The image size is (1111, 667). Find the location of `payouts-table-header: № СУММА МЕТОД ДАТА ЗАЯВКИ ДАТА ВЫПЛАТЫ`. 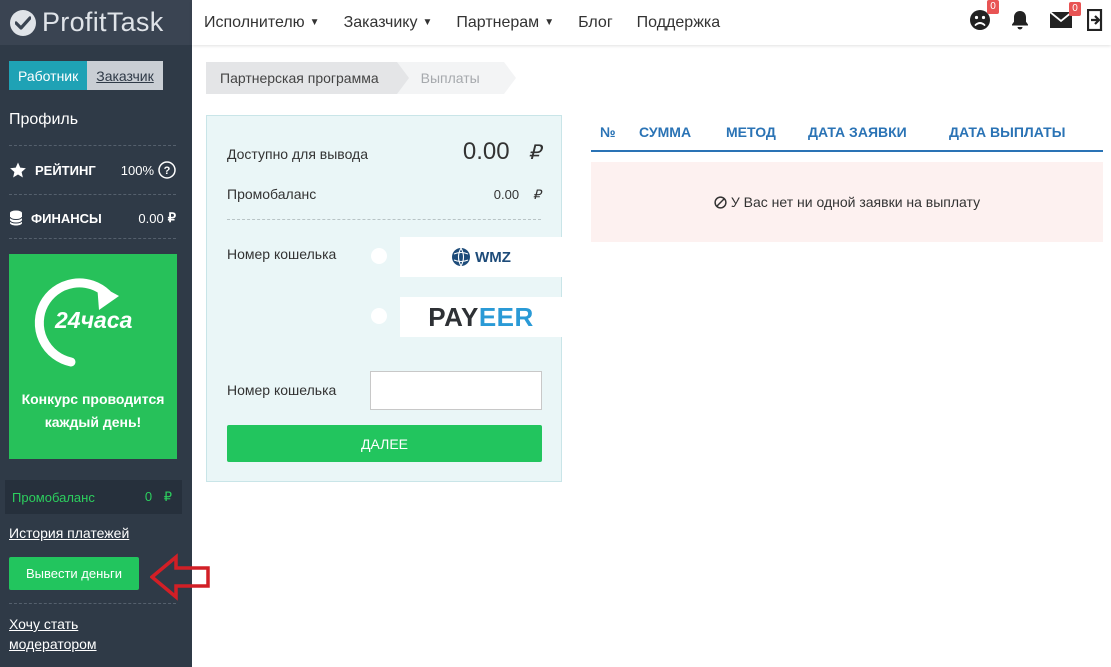

payouts-table-header: № СУММА МЕТОД ДАТА ЗАЯВКИ ДАТА ВЫПЛАТЫ is located at coordinates (847, 133).